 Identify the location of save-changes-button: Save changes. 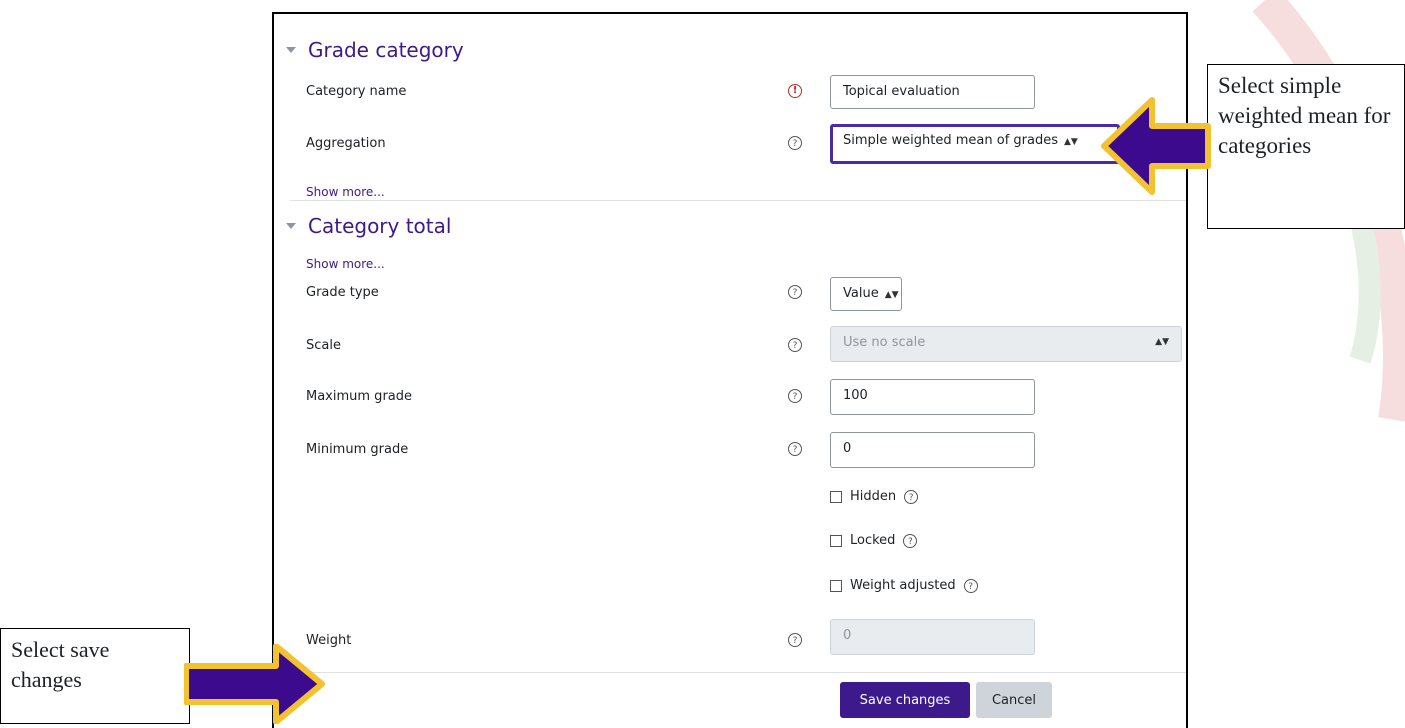
(905, 700).